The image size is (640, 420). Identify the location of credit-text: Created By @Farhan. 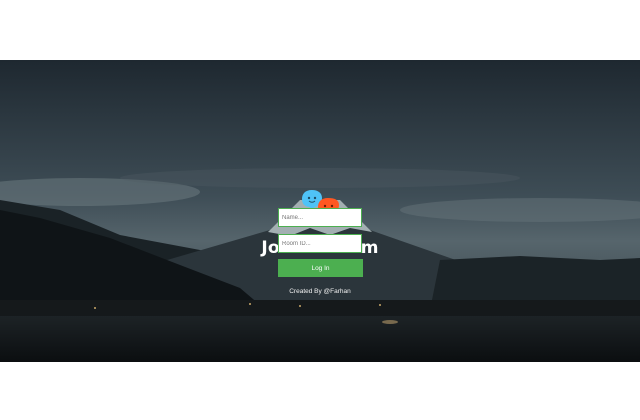
(320, 291).